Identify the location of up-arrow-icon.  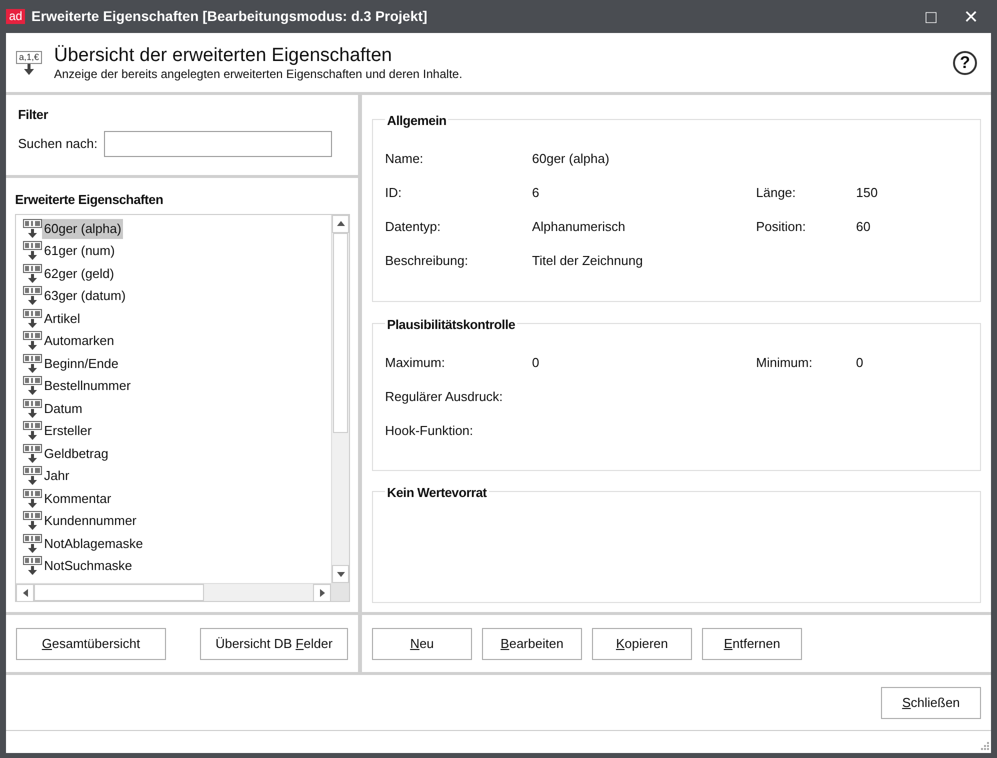
(340, 223).